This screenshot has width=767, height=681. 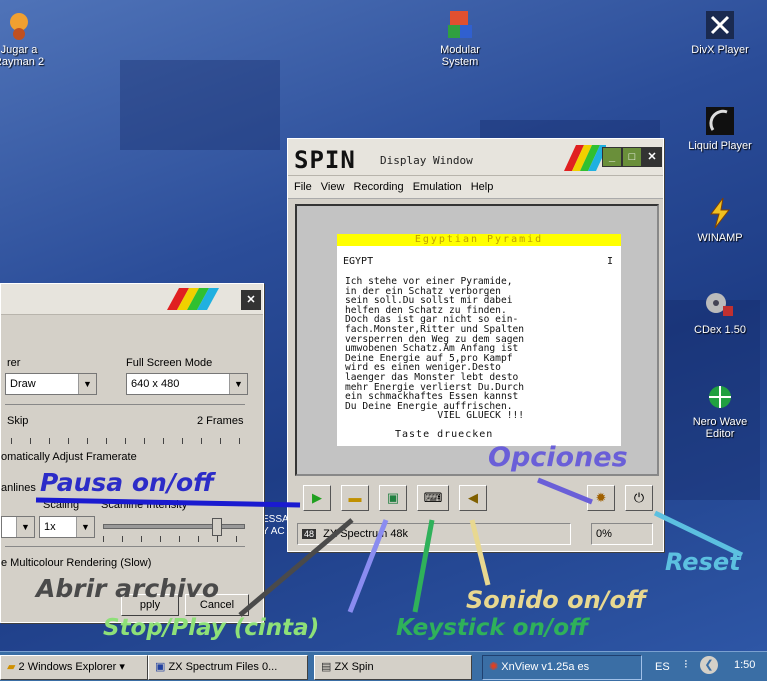 I want to click on renderer-select: Draw ▼, so click(x=51, y=384).